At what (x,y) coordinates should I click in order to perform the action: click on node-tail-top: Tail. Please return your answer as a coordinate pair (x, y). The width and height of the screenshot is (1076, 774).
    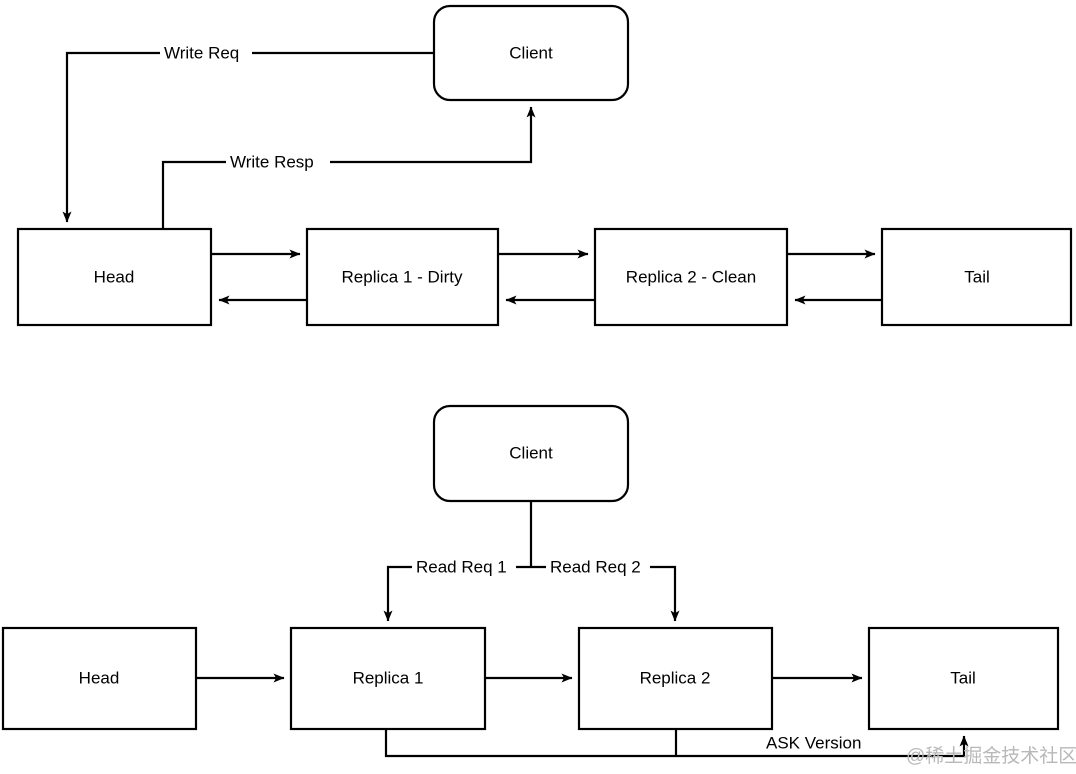
    Looking at the image, I should click on (976, 277).